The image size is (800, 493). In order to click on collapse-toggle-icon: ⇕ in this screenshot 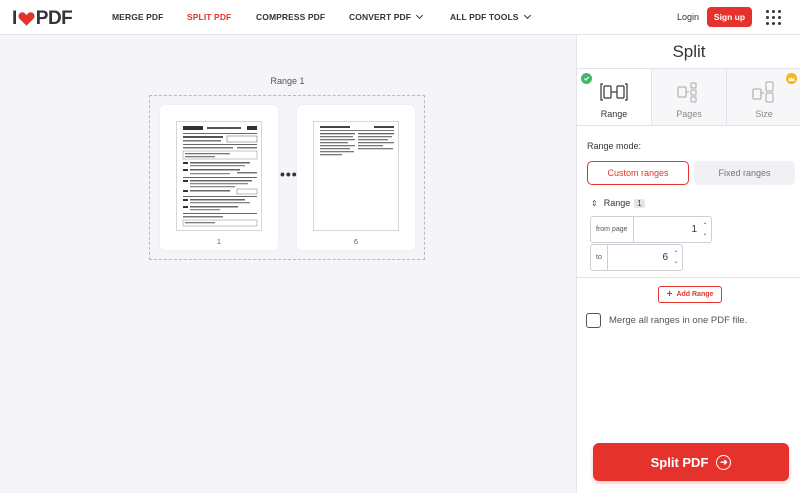, I will do `click(594, 203)`.